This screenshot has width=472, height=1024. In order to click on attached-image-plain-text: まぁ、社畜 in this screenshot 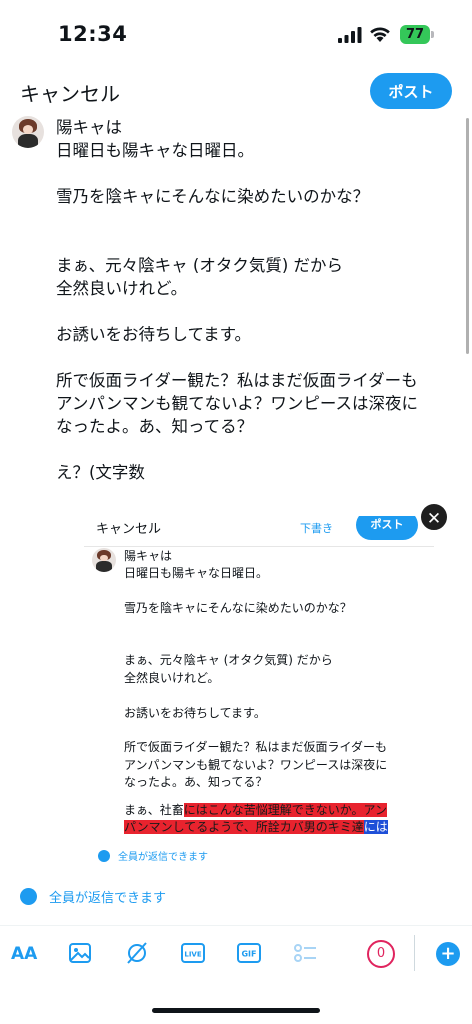, I will do `click(154, 810)`.